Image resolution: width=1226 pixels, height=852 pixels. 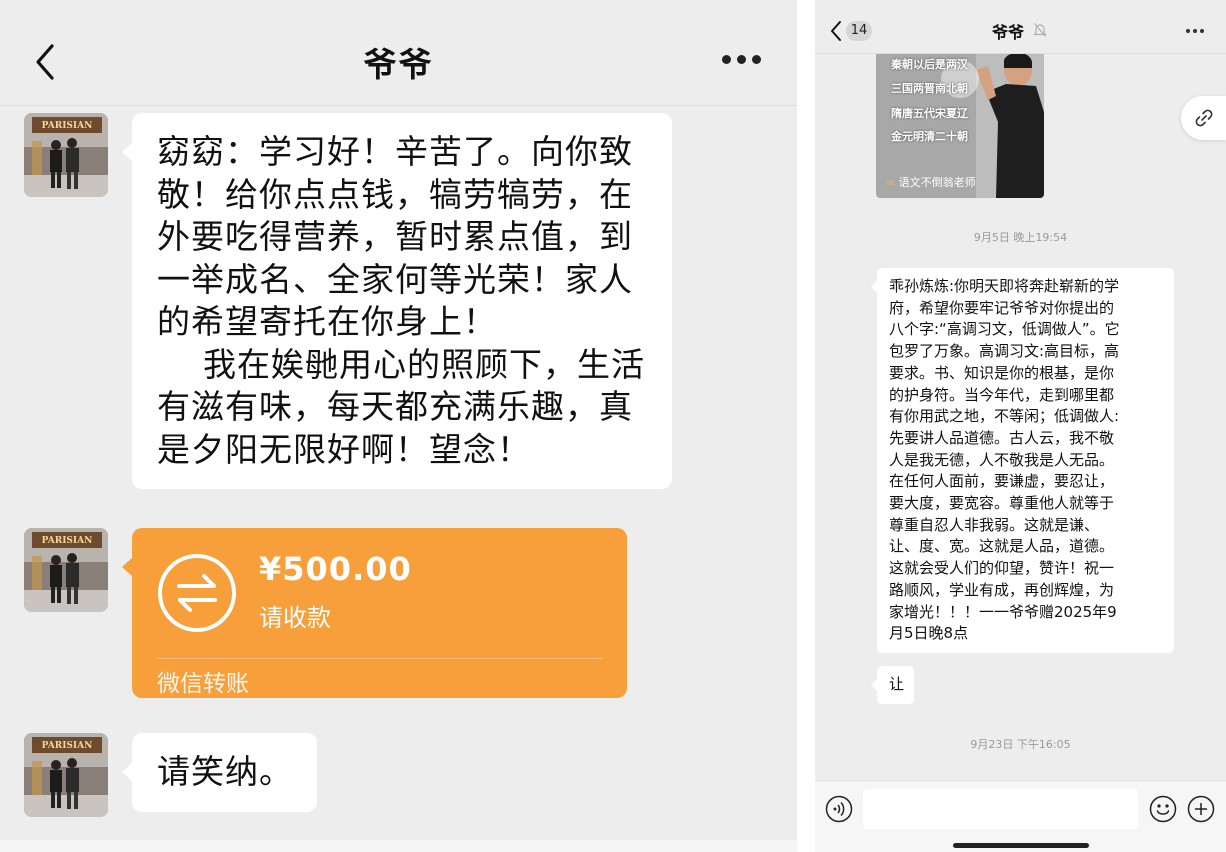 What do you see at coordinates (1020, 237) in the screenshot?
I see `timestamp: 9月5日 晚上19:54` at bounding box center [1020, 237].